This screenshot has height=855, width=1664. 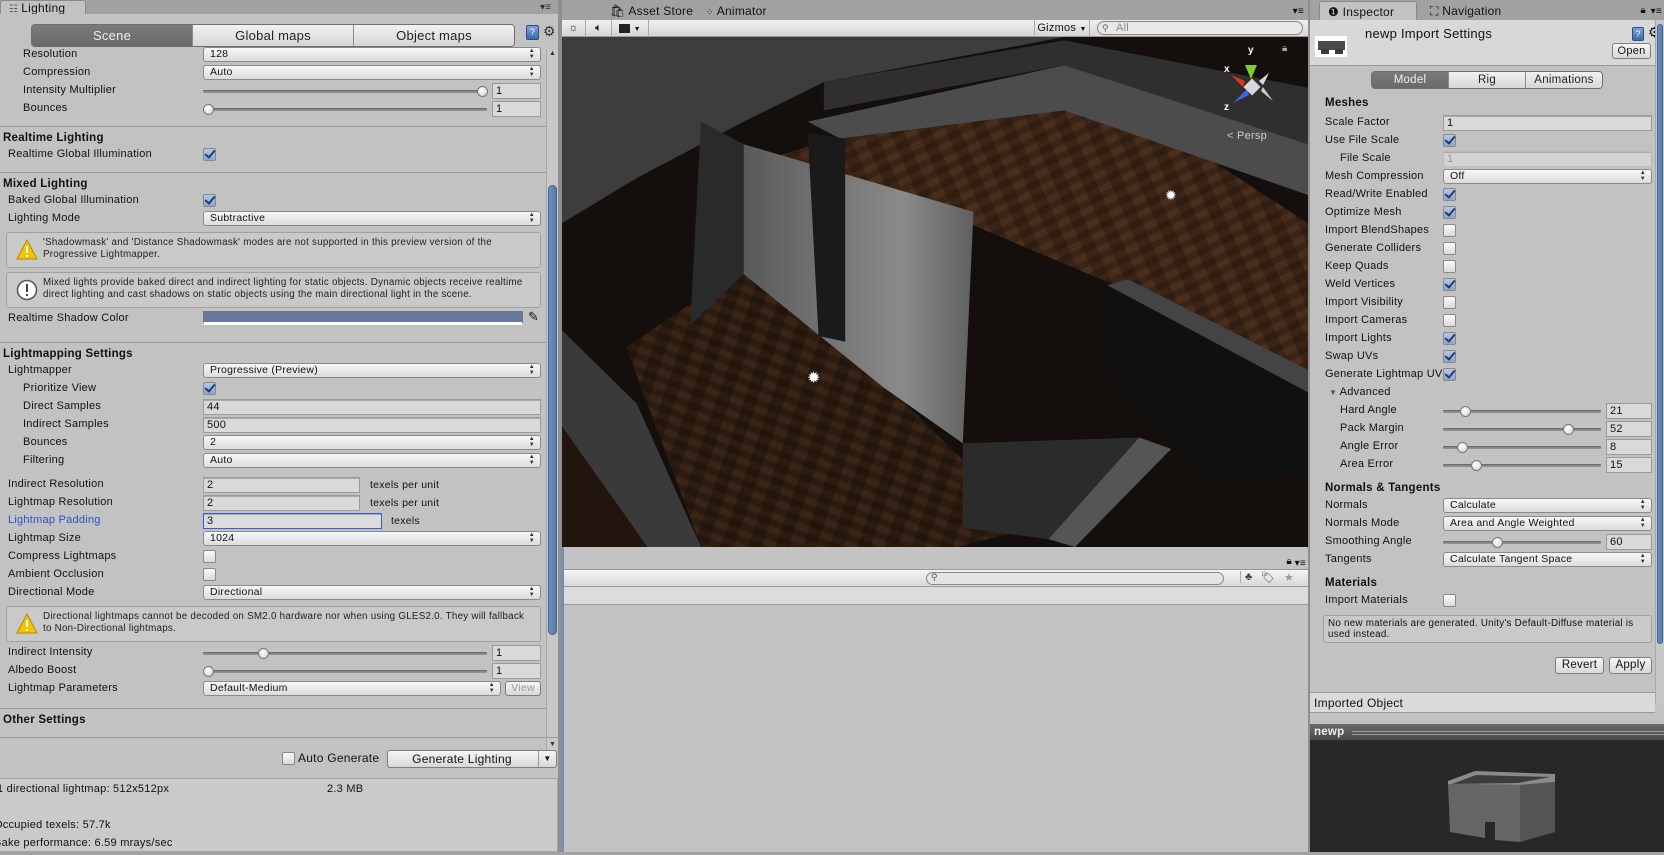 What do you see at coordinates (273, 184) in the screenshot?
I see `section-header: Mixed Lighting` at bounding box center [273, 184].